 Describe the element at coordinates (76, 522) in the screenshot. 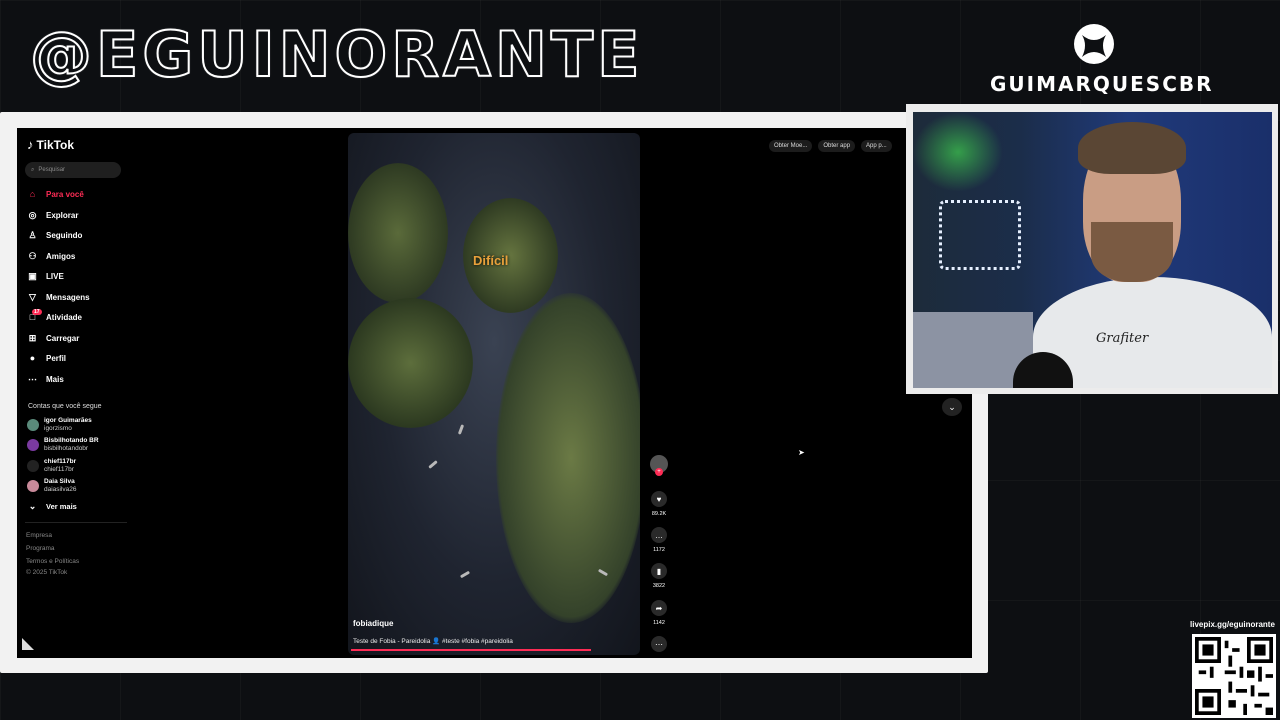

I see `divider` at that location.